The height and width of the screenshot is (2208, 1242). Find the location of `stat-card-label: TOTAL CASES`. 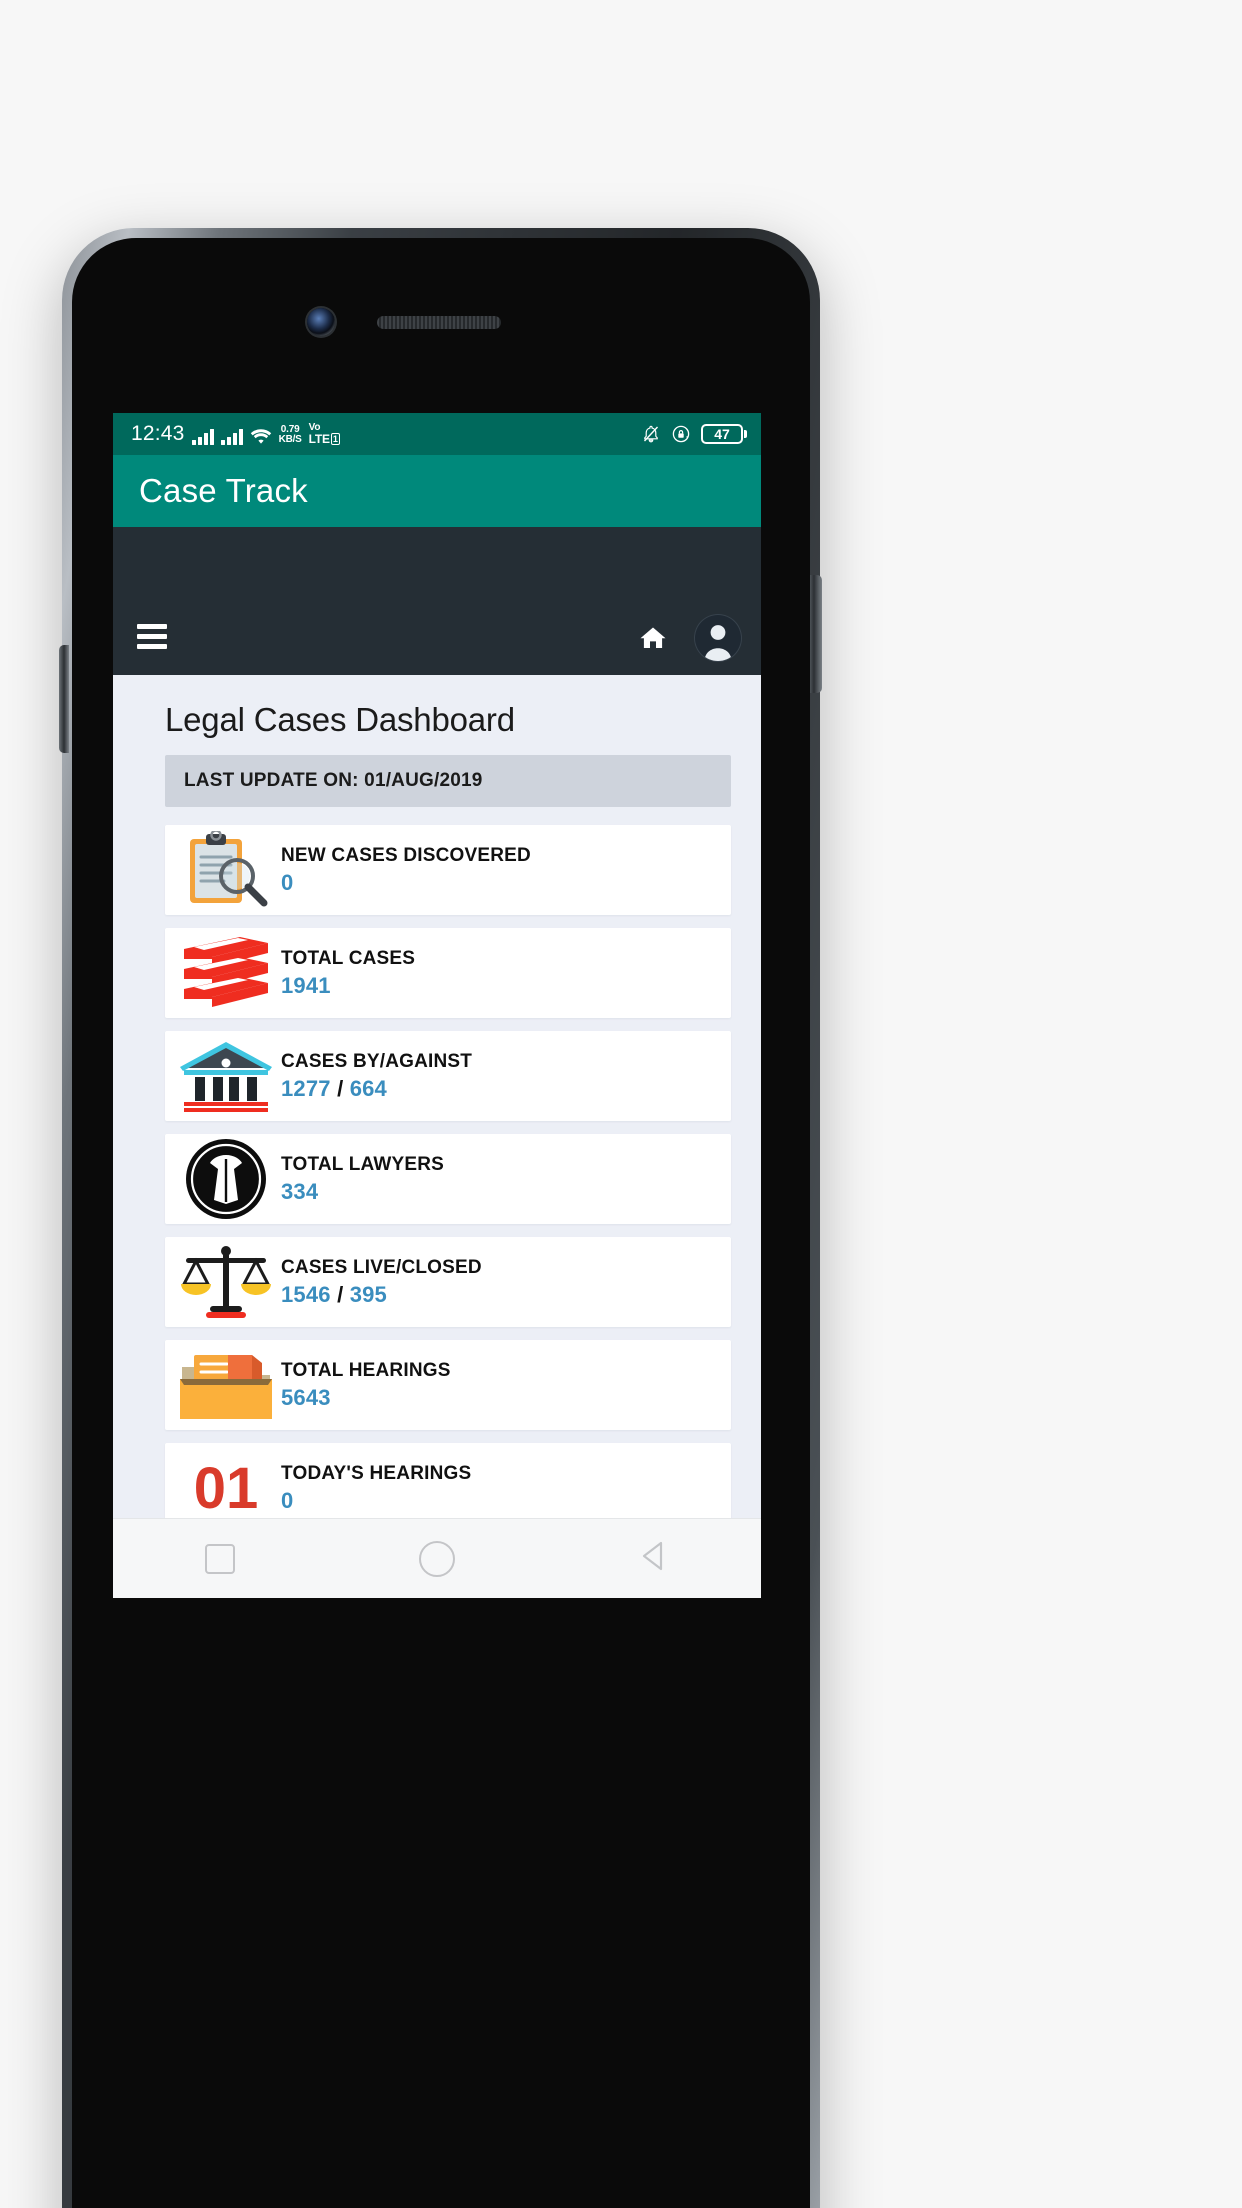

stat-card-label: TOTAL CASES is located at coordinates (348, 958).